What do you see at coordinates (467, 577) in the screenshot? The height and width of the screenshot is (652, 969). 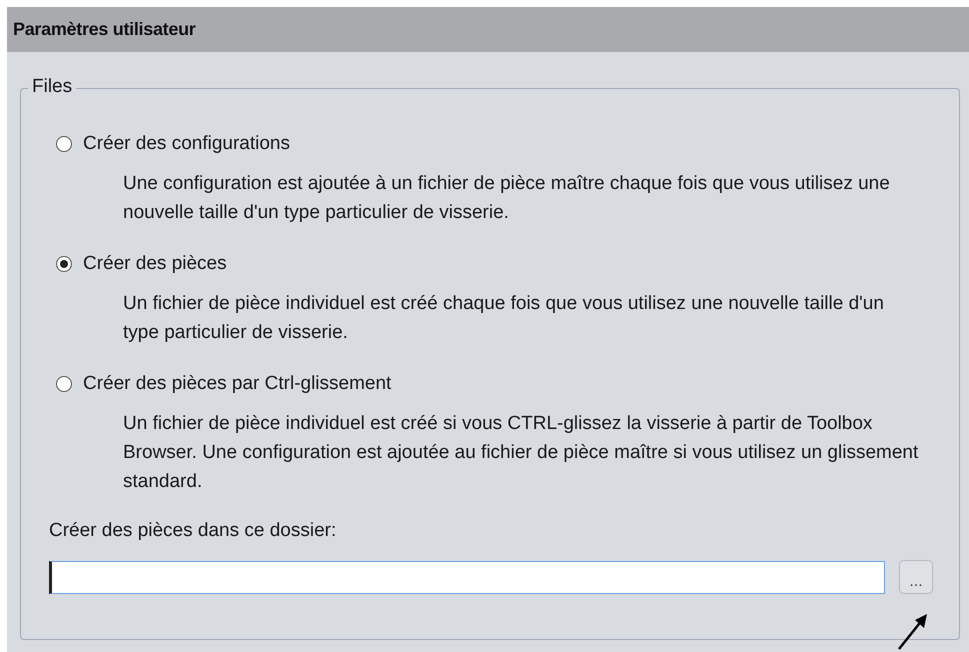 I see `folder-field` at bounding box center [467, 577].